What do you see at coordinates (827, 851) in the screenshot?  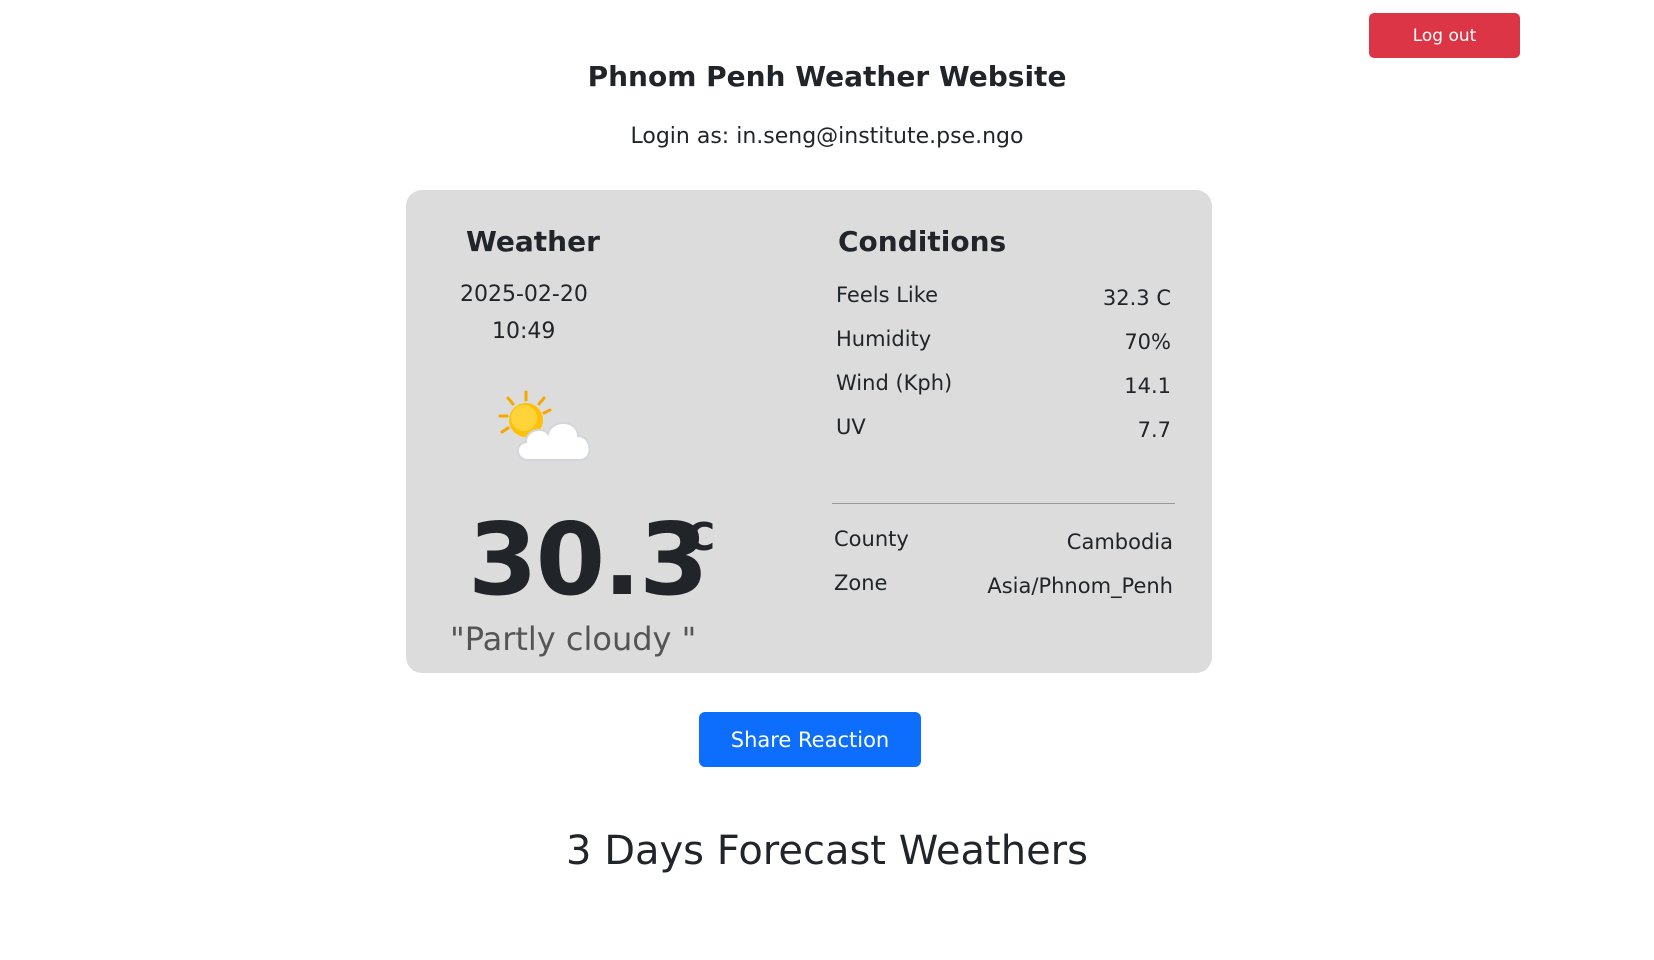 I see `forecast-heading: 3 Days Forecast Weathers` at bounding box center [827, 851].